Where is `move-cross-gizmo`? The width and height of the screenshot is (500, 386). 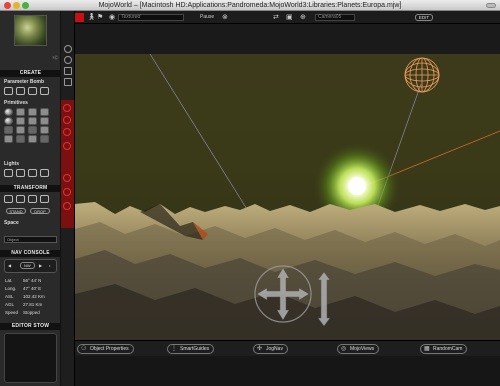 move-cross-gizmo is located at coordinates (283, 294).